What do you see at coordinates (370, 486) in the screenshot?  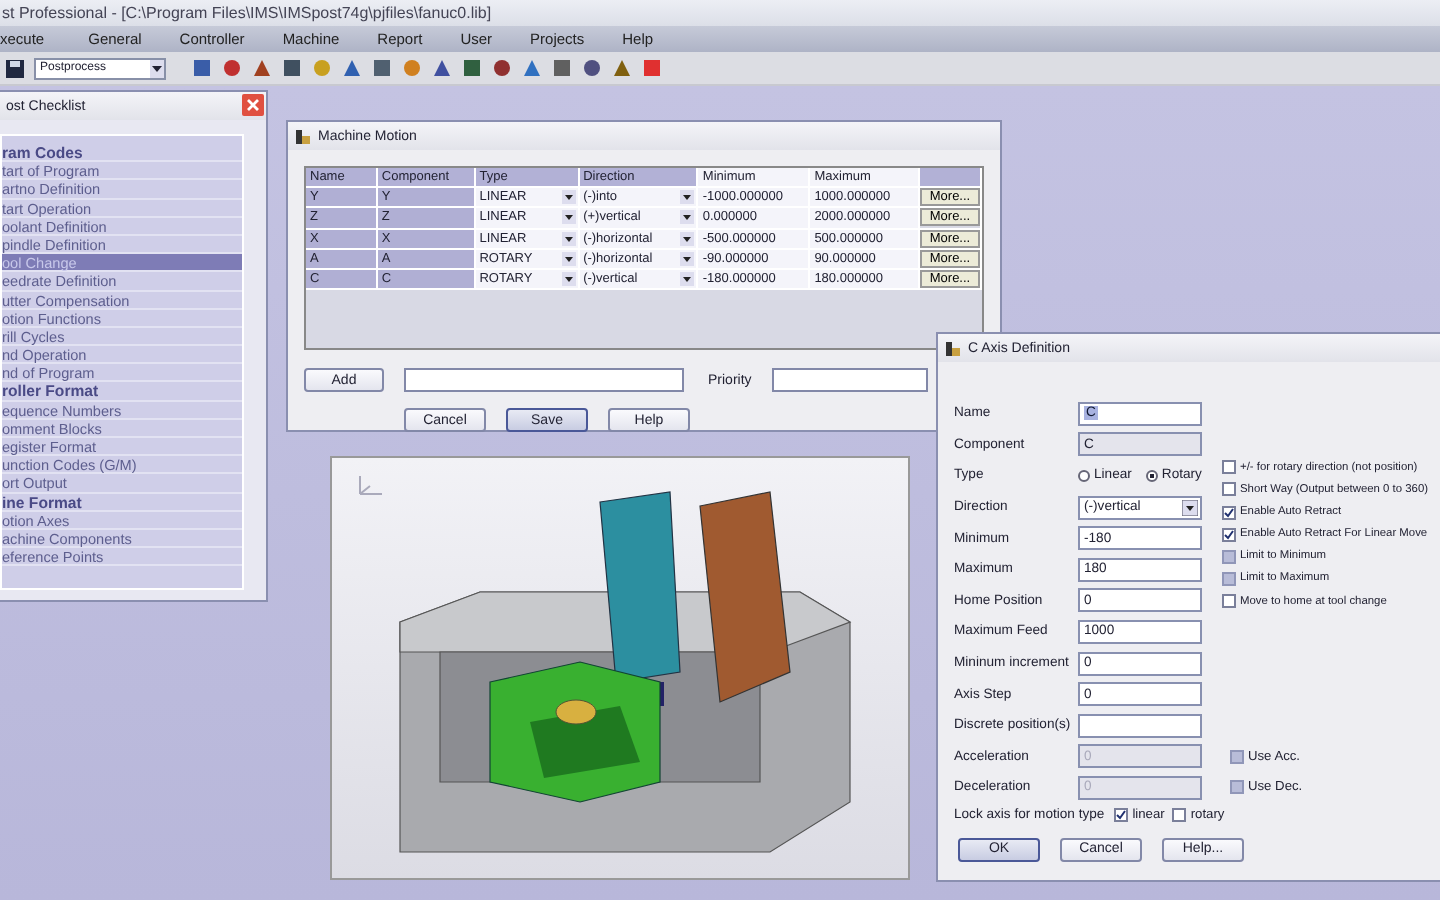 I see `axis-triad-icon` at bounding box center [370, 486].